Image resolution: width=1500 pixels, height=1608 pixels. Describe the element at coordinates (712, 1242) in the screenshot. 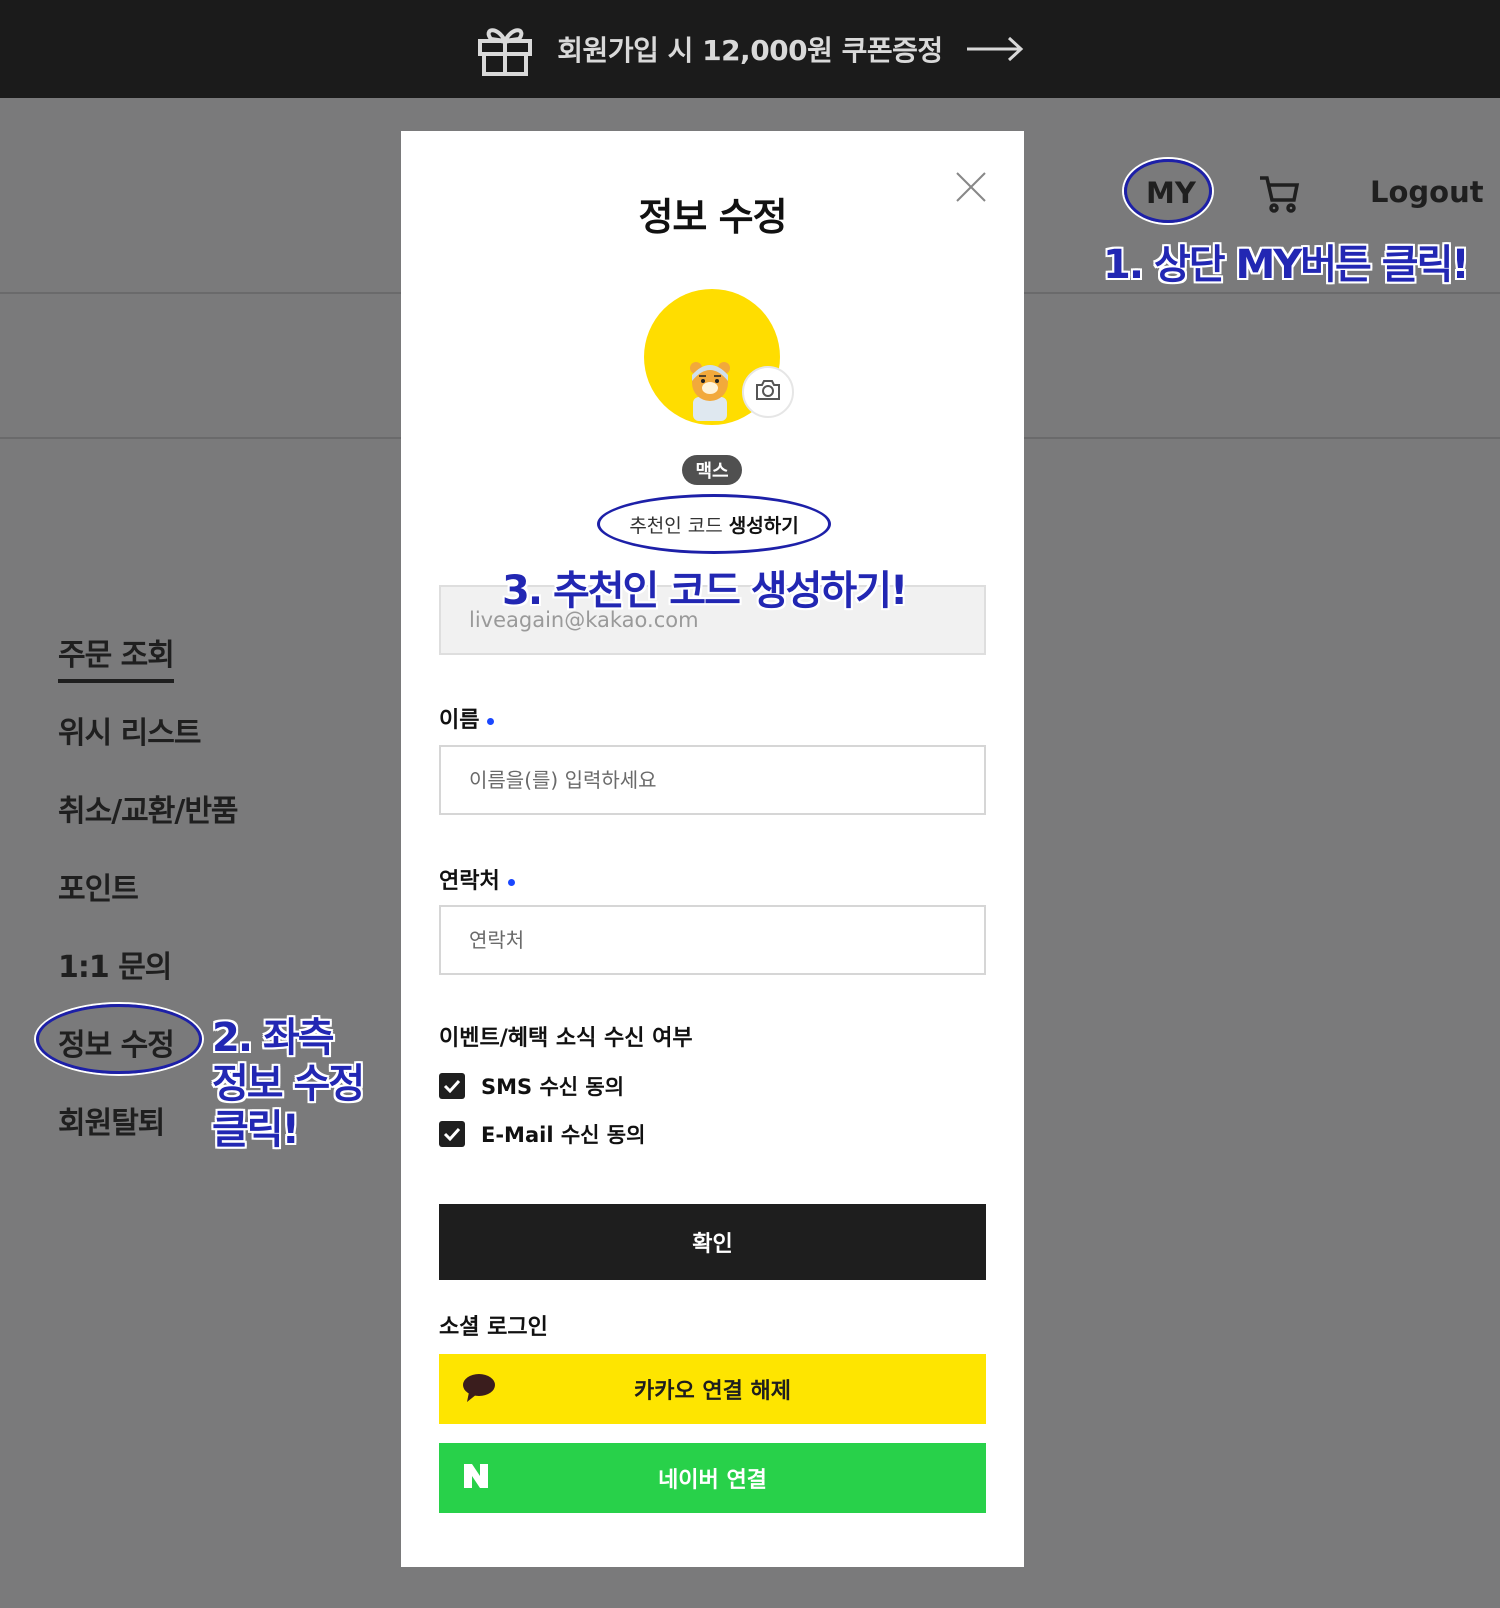

I see `confirm-button: 확인` at that location.